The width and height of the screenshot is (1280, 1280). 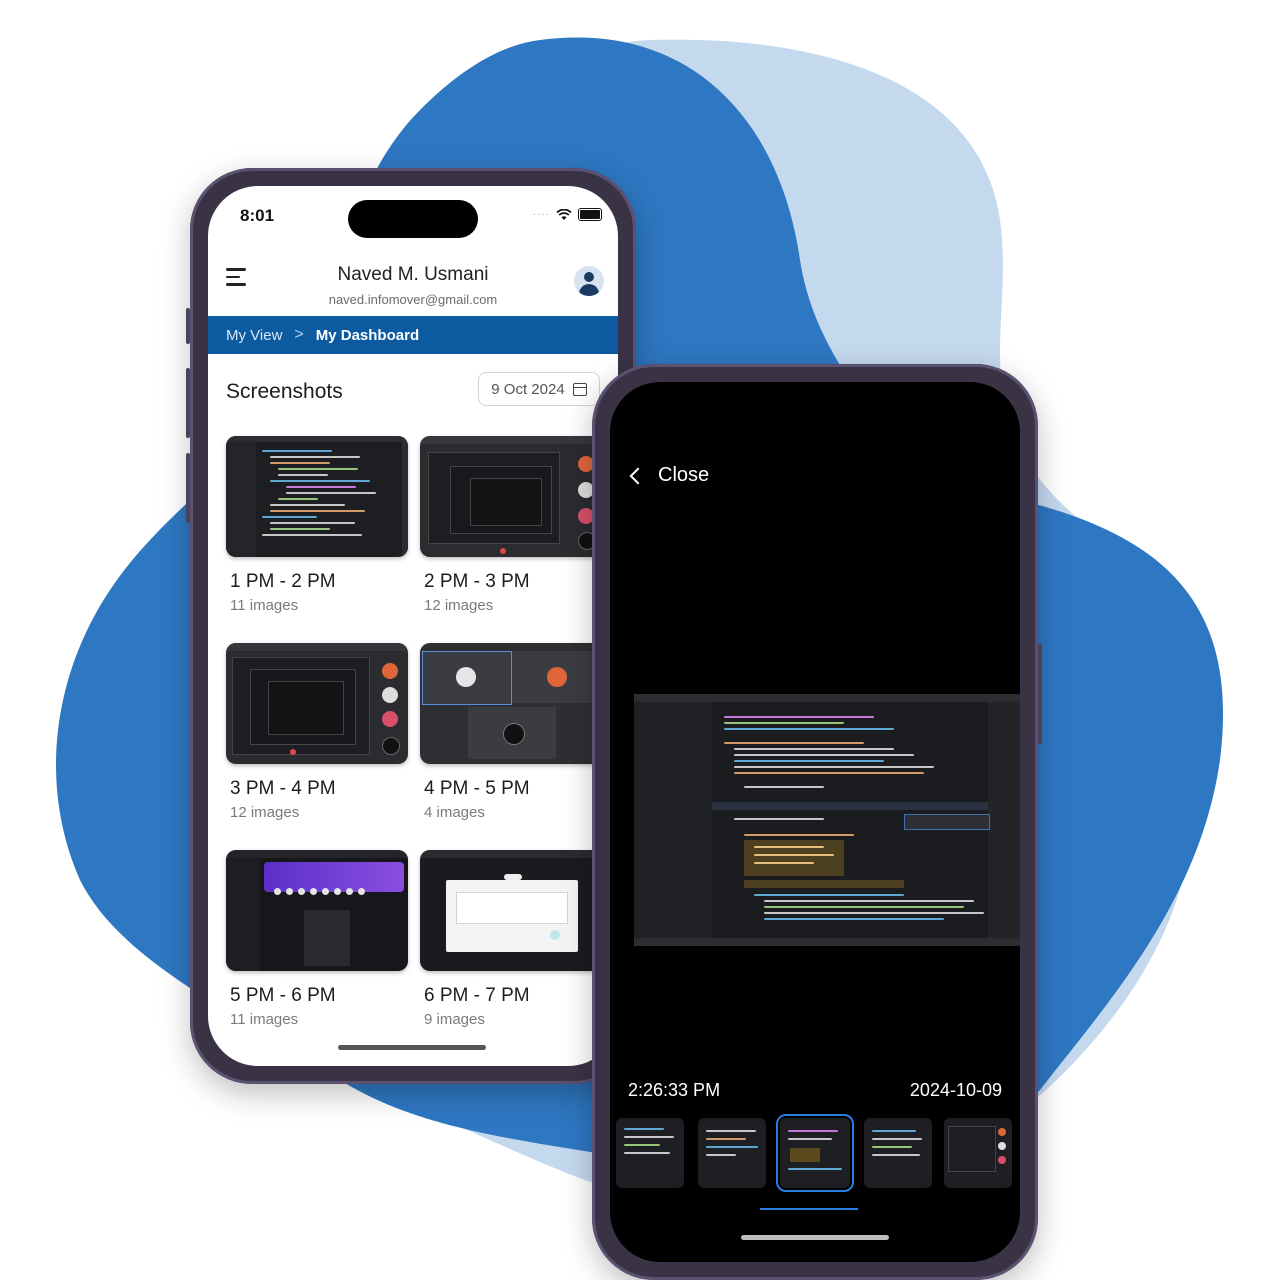 I want to click on user-email: naved.infomover@gmail.com, so click(x=413, y=299).